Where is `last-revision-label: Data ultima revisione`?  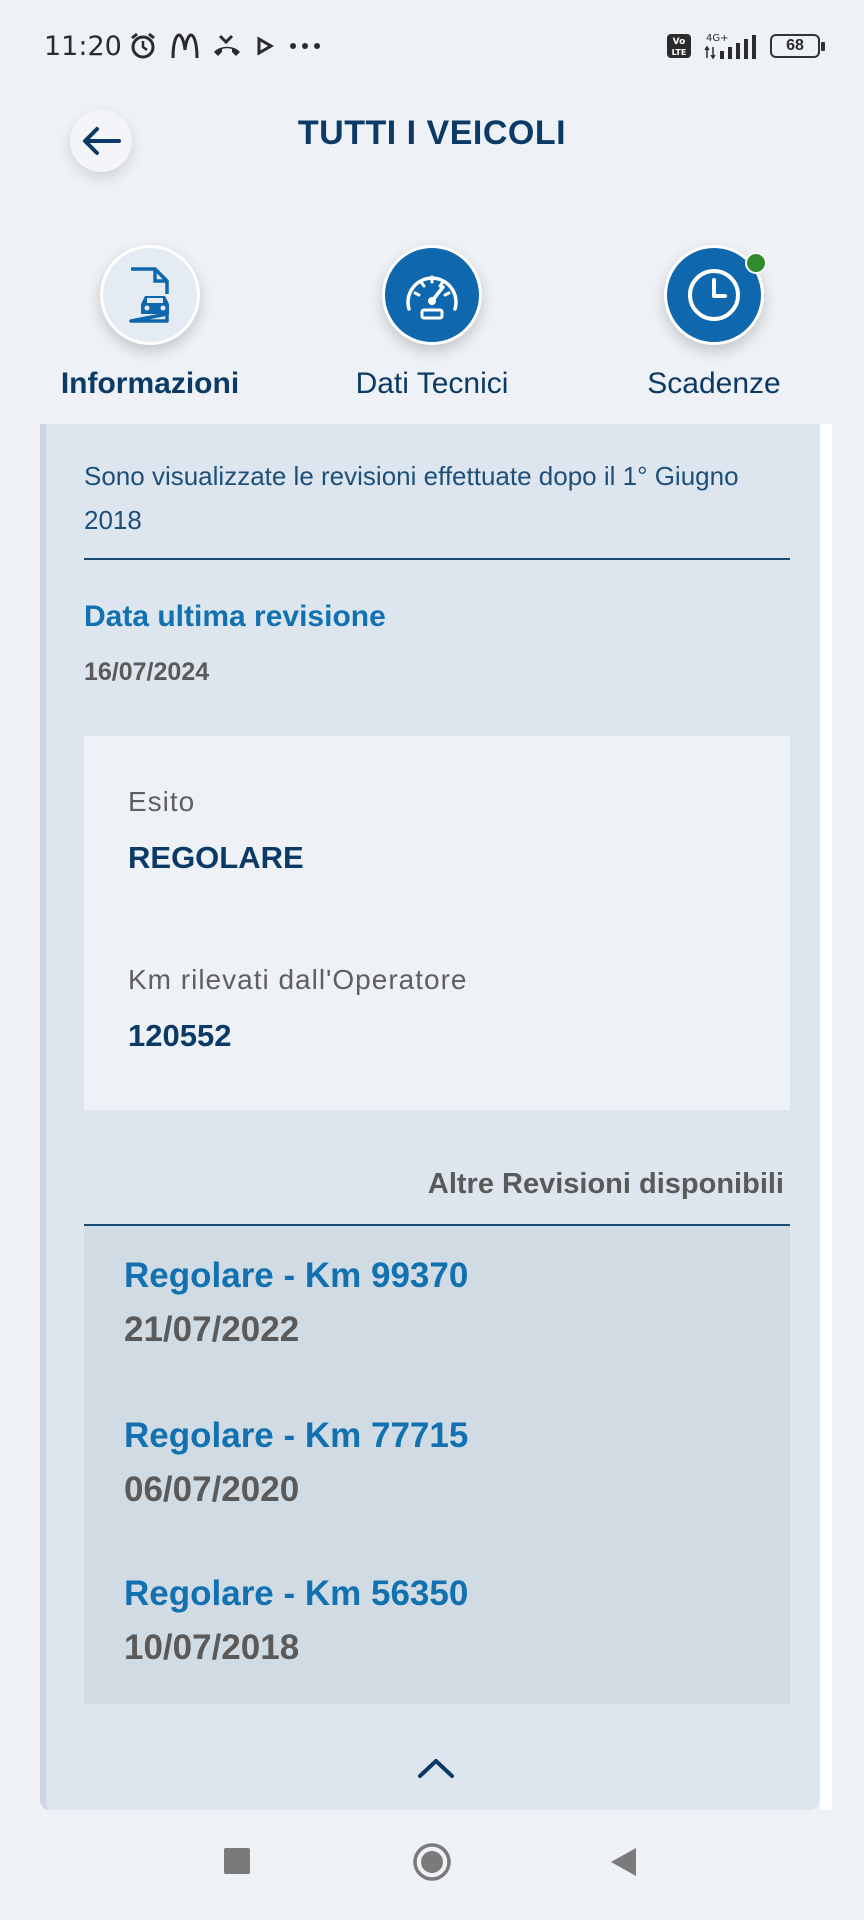 last-revision-label: Data ultima revisione is located at coordinates (235, 616).